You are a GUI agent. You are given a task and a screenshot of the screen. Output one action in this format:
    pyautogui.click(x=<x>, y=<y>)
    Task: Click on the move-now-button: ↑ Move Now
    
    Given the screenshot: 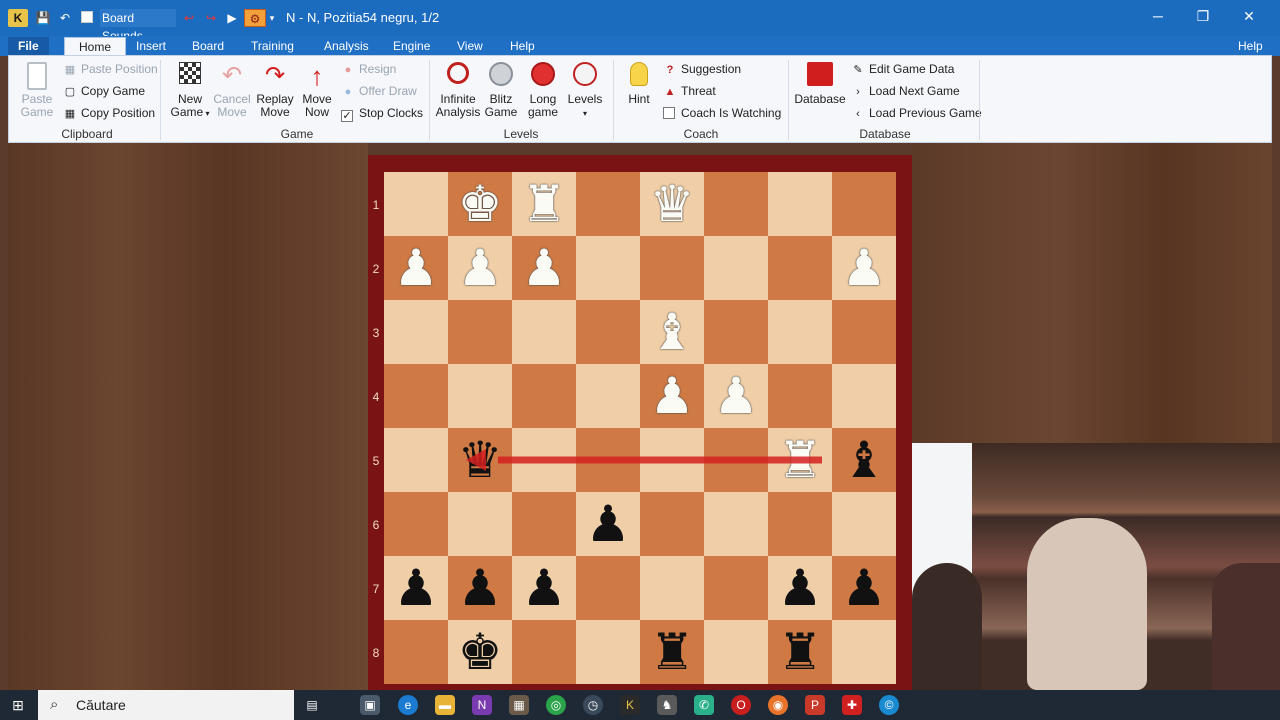 What is the action you would take?
    pyautogui.click(x=317, y=90)
    